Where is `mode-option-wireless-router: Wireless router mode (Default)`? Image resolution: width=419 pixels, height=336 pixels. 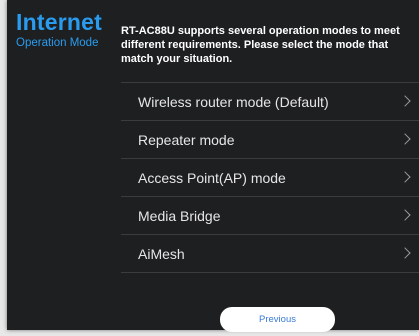
mode-option-wireless-router: Wireless router mode (Default) is located at coordinates (270, 102).